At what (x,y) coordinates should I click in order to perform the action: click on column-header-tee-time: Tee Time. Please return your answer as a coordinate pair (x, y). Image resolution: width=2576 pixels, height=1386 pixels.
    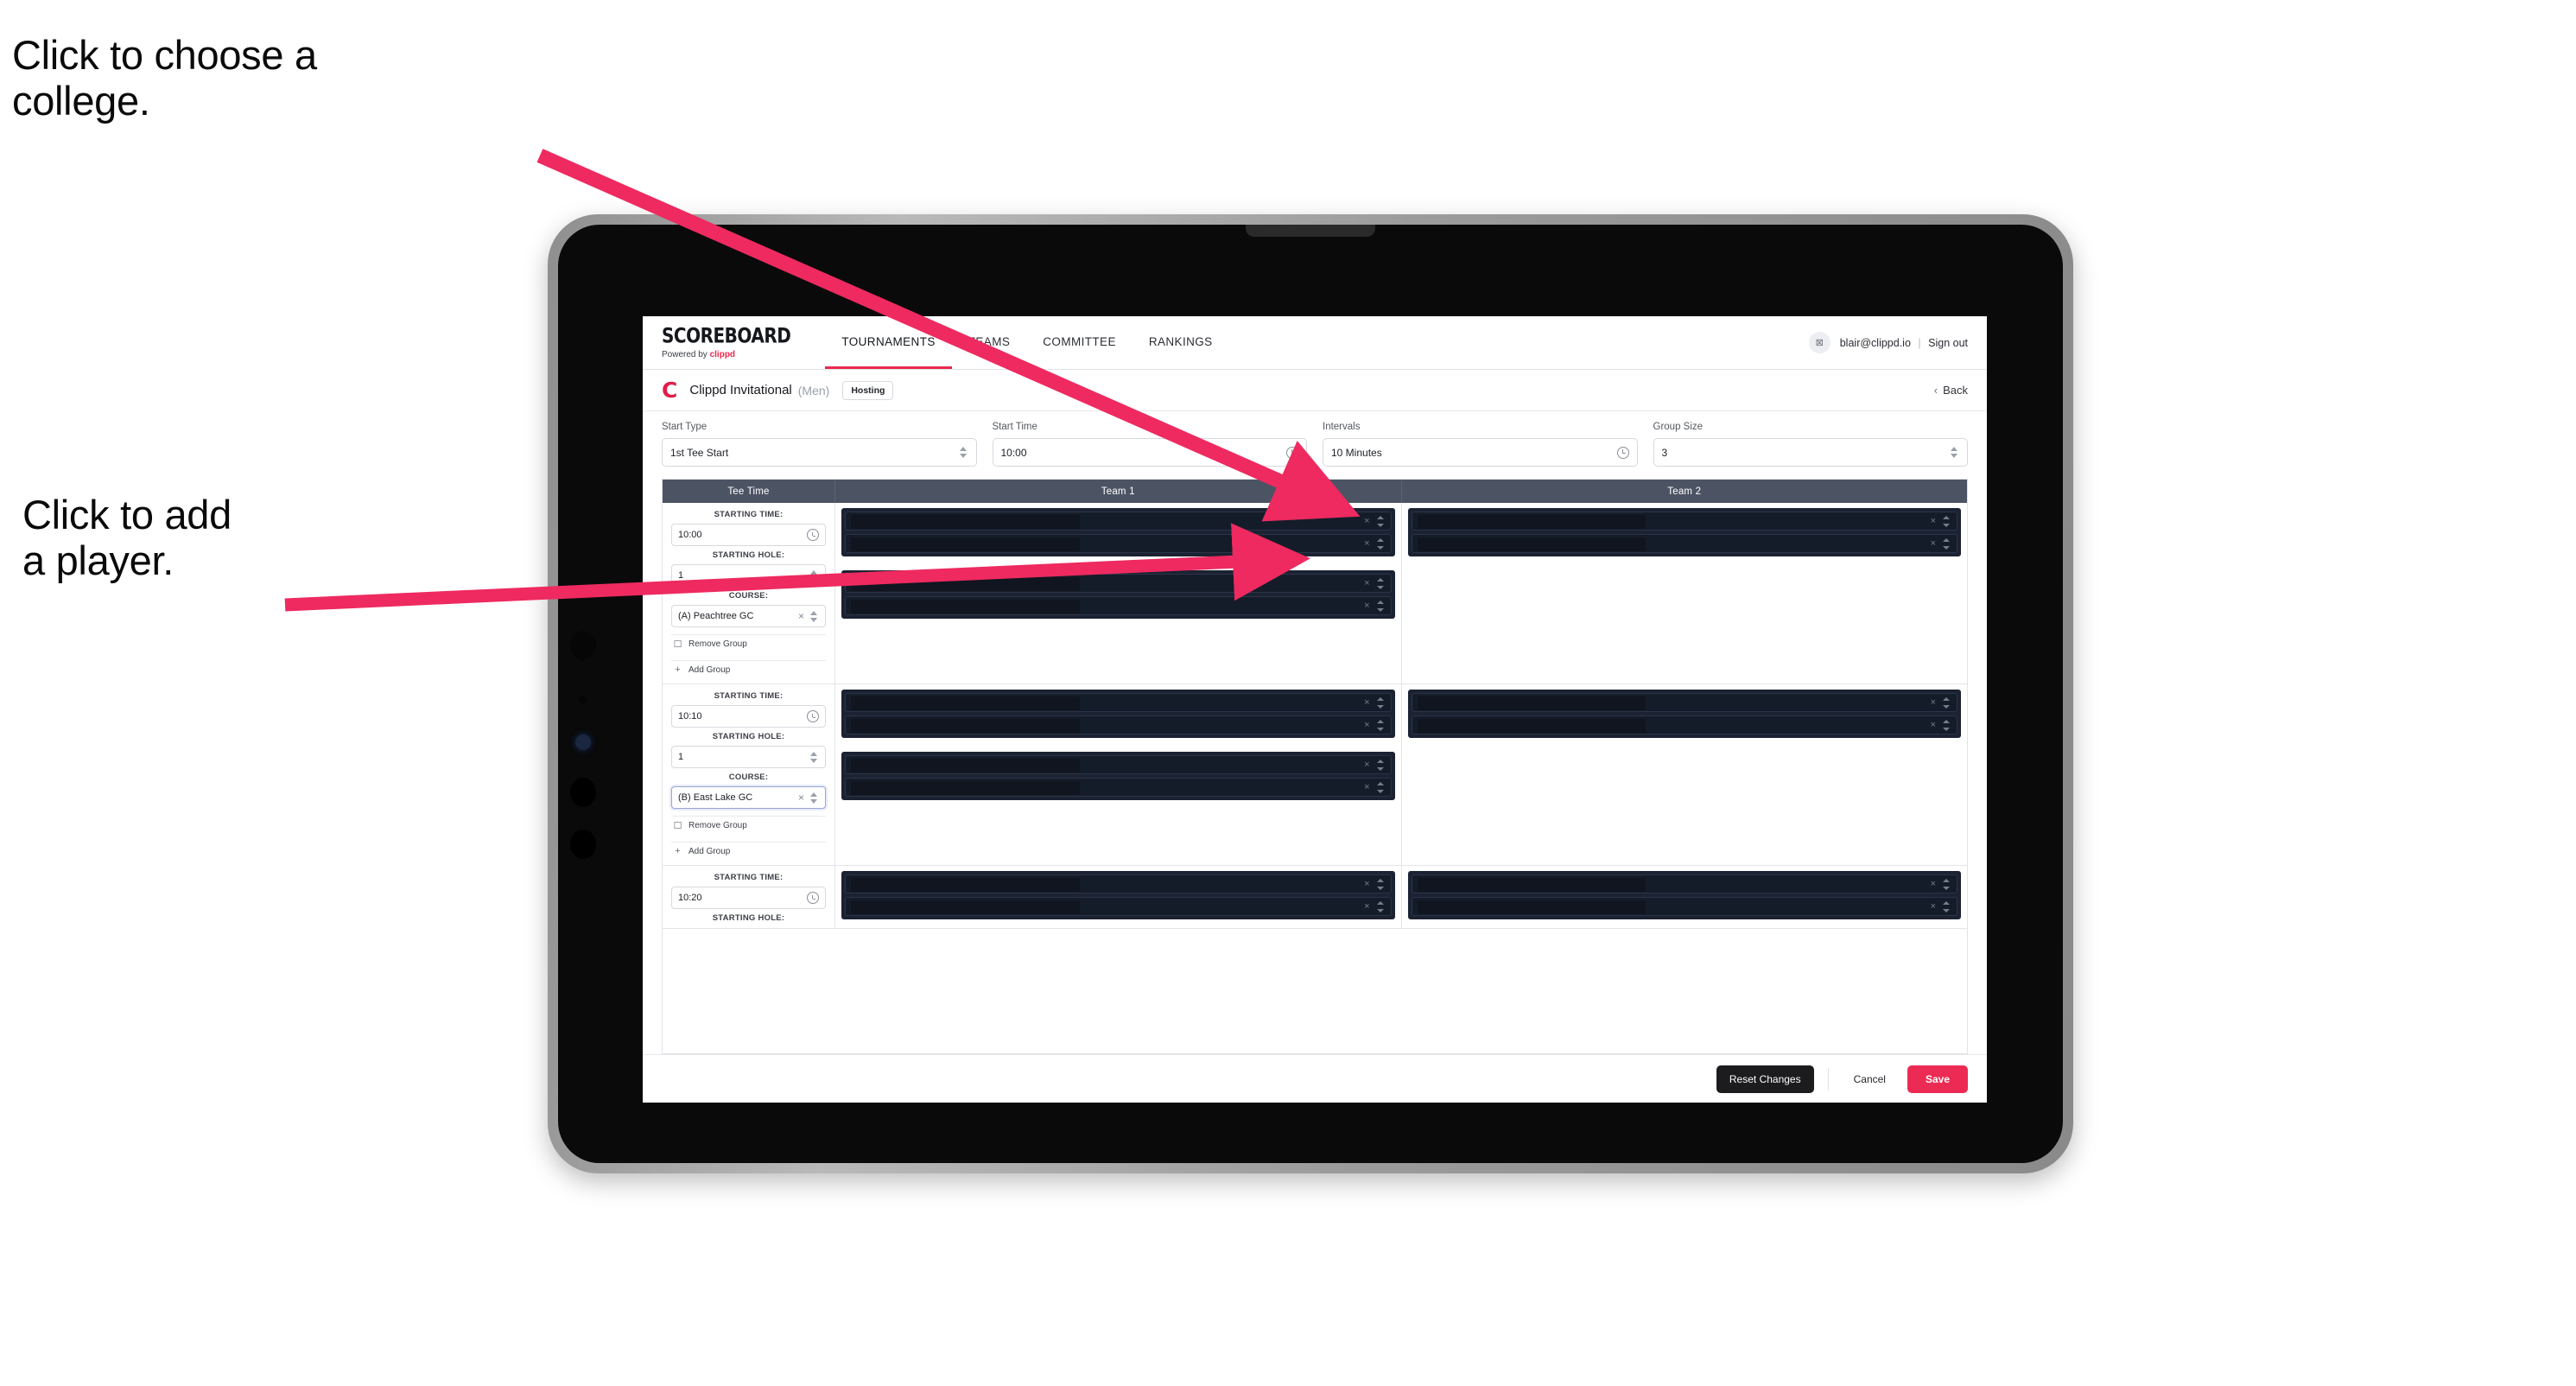
    Looking at the image, I should click on (749, 491).